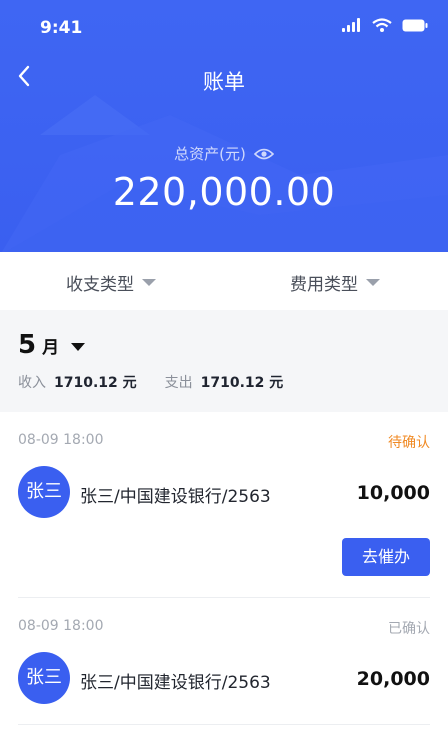 The height and width of the screenshot is (740, 448). What do you see at coordinates (242, 383) in the screenshot?
I see `expense-value: 1710.12 元` at bounding box center [242, 383].